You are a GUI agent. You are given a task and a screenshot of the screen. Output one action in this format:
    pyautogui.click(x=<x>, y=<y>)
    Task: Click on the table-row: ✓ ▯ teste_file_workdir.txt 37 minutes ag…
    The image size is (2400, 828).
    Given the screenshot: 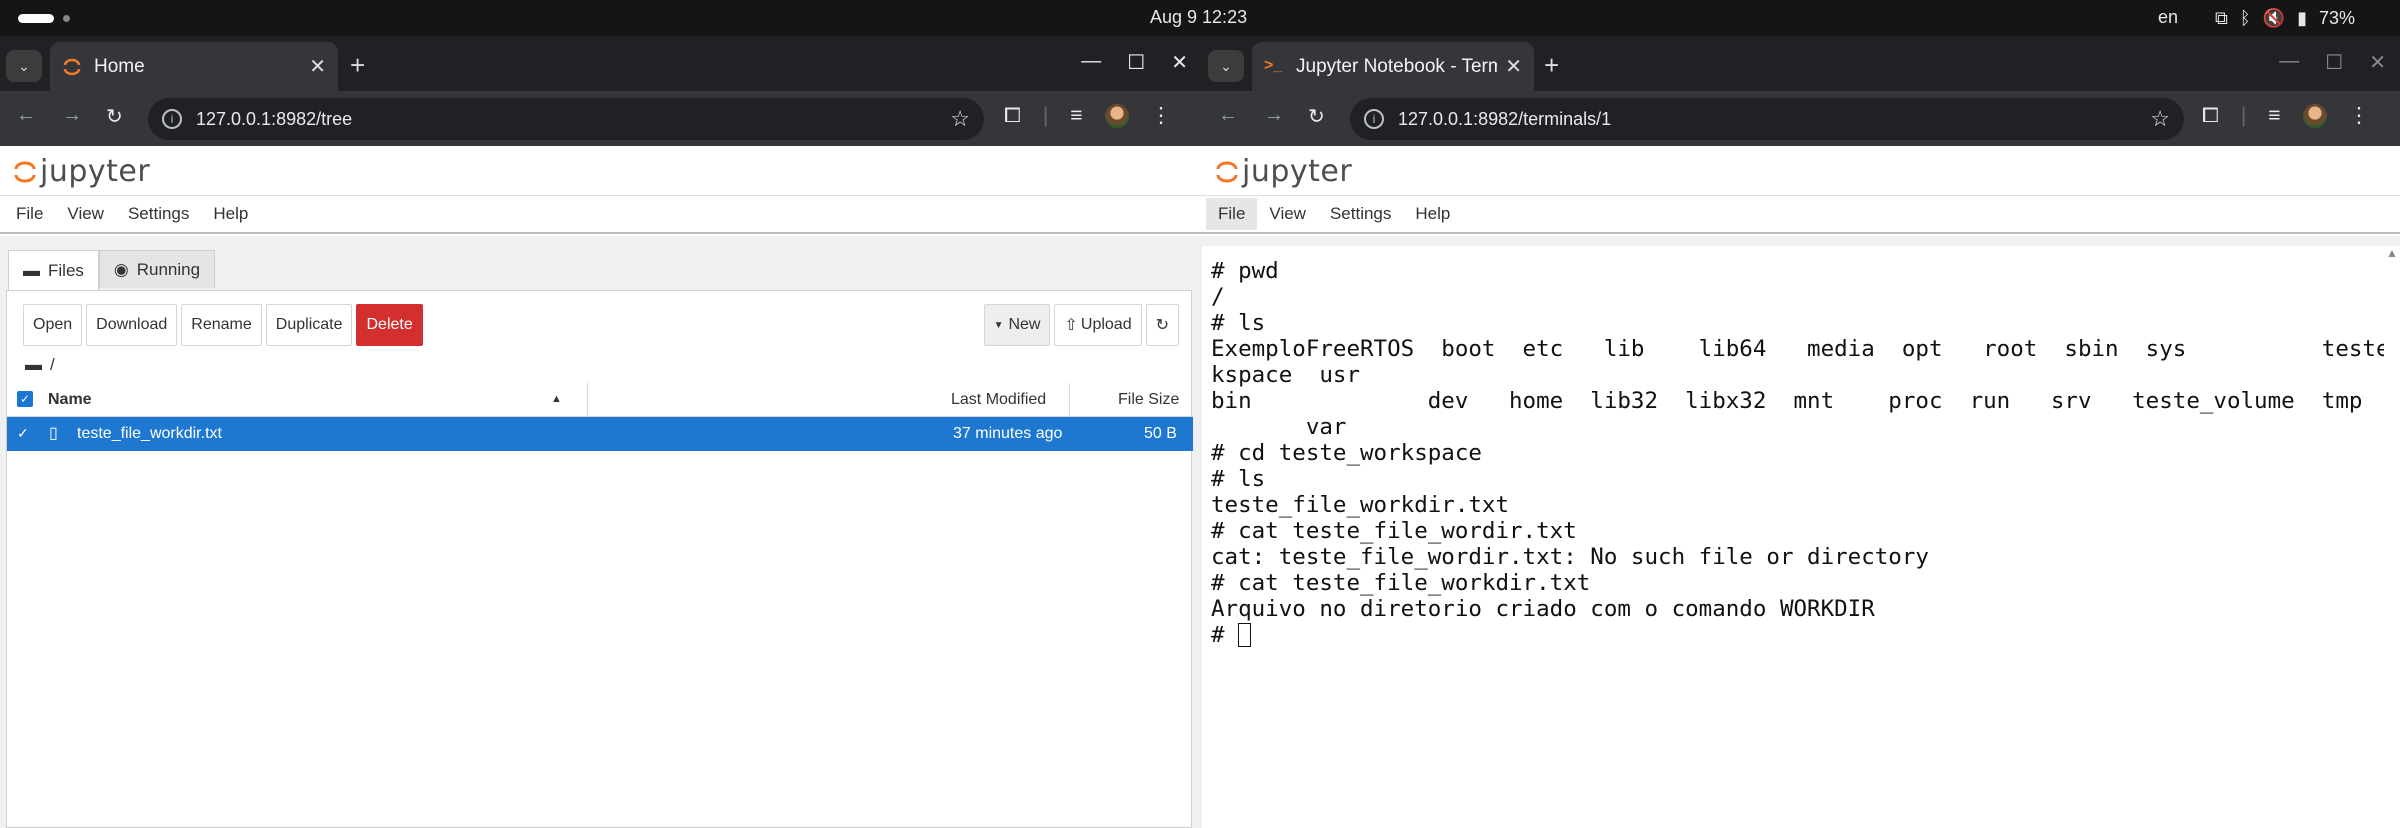 What is the action you would take?
    pyautogui.click(x=600, y=434)
    